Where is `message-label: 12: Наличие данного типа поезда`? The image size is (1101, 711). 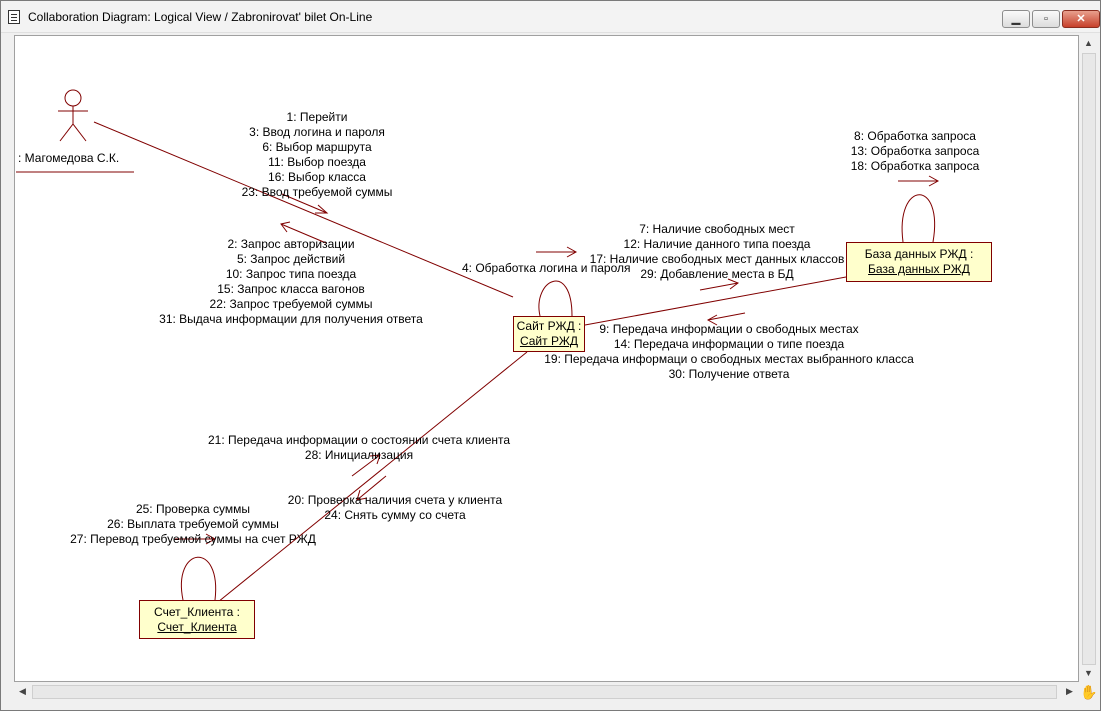 message-label: 12: Наличие данного типа поезда is located at coordinates (717, 244).